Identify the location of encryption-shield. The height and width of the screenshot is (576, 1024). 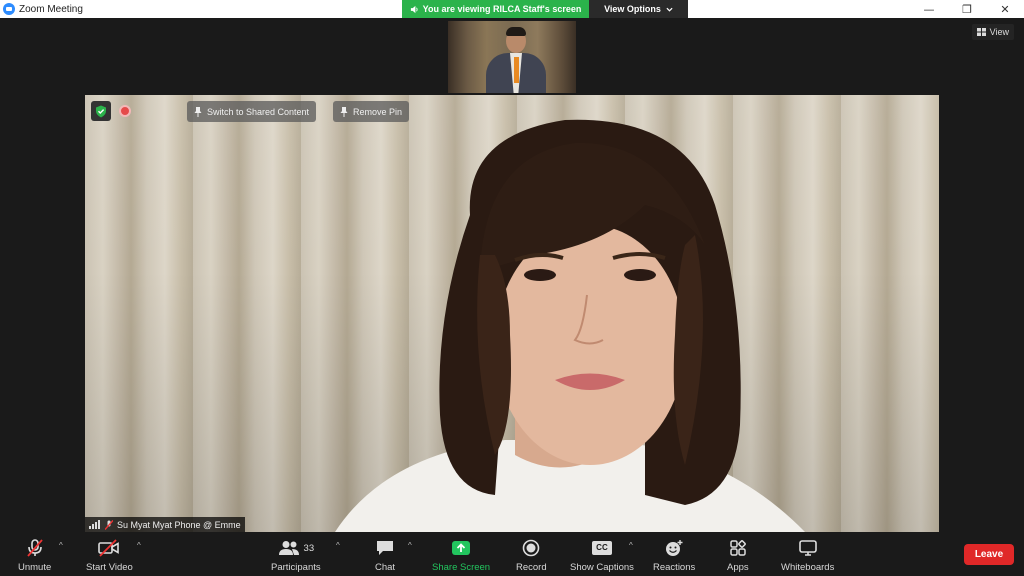
(101, 111).